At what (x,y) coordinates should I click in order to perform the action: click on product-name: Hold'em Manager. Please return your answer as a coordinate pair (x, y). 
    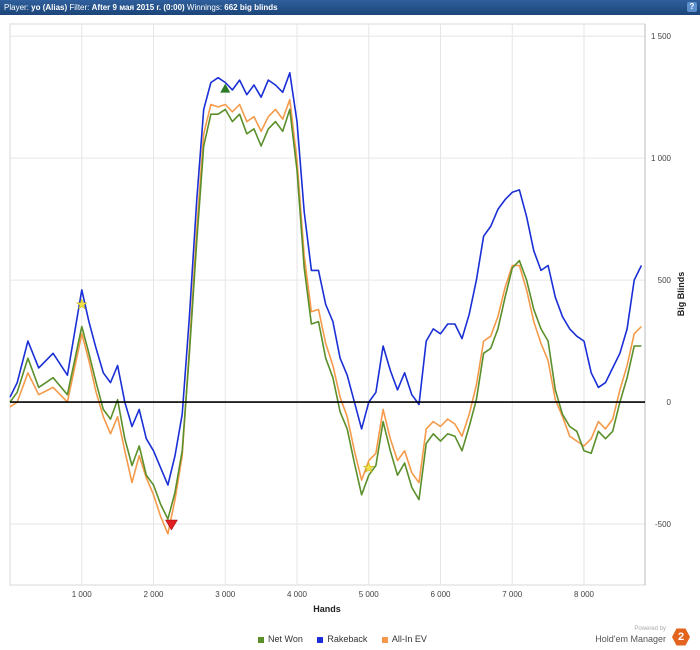
    Looking at the image, I should click on (630, 639).